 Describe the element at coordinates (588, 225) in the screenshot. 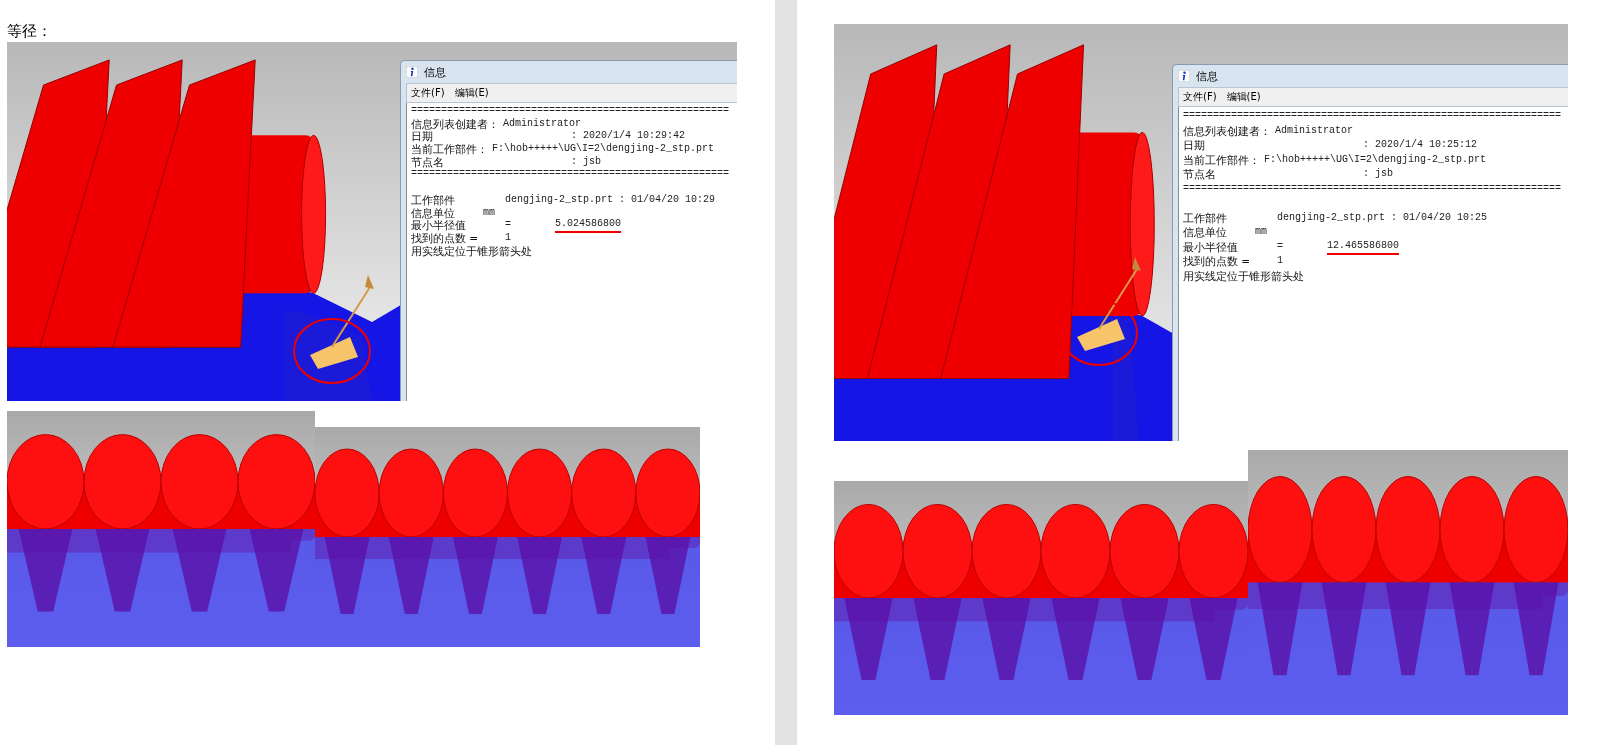

I see `info-value: 5.024586800` at that location.